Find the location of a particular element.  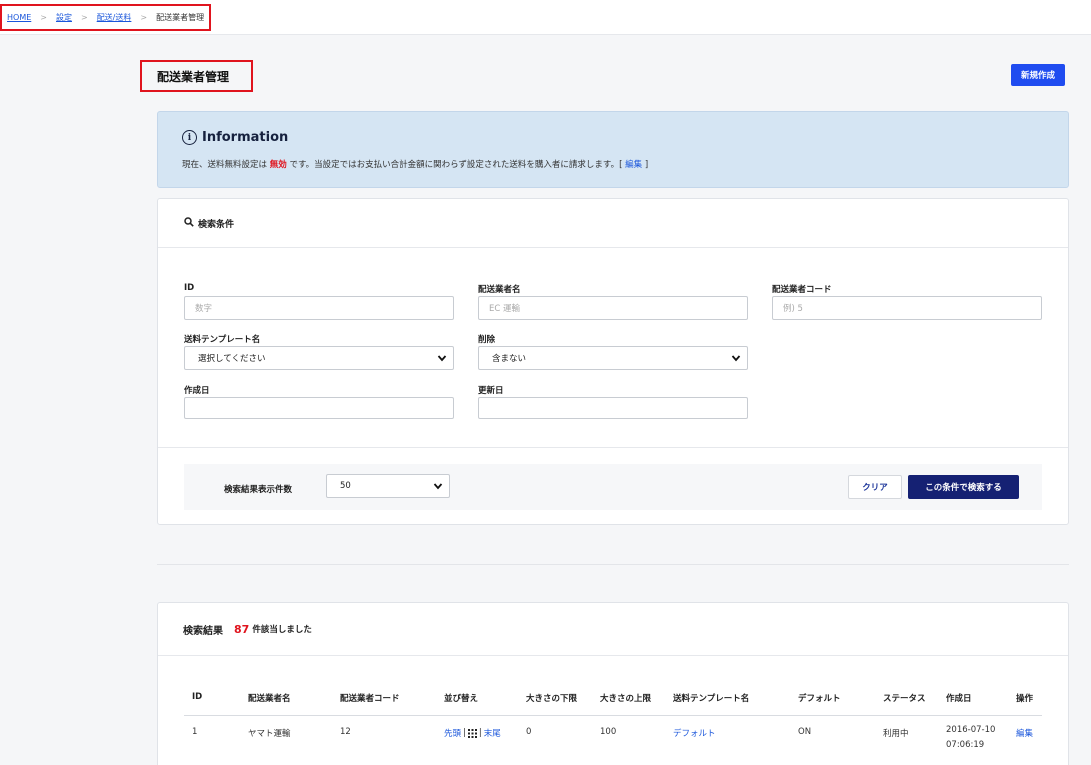

cell-size-max: 100 is located at coordinates (608, 732).